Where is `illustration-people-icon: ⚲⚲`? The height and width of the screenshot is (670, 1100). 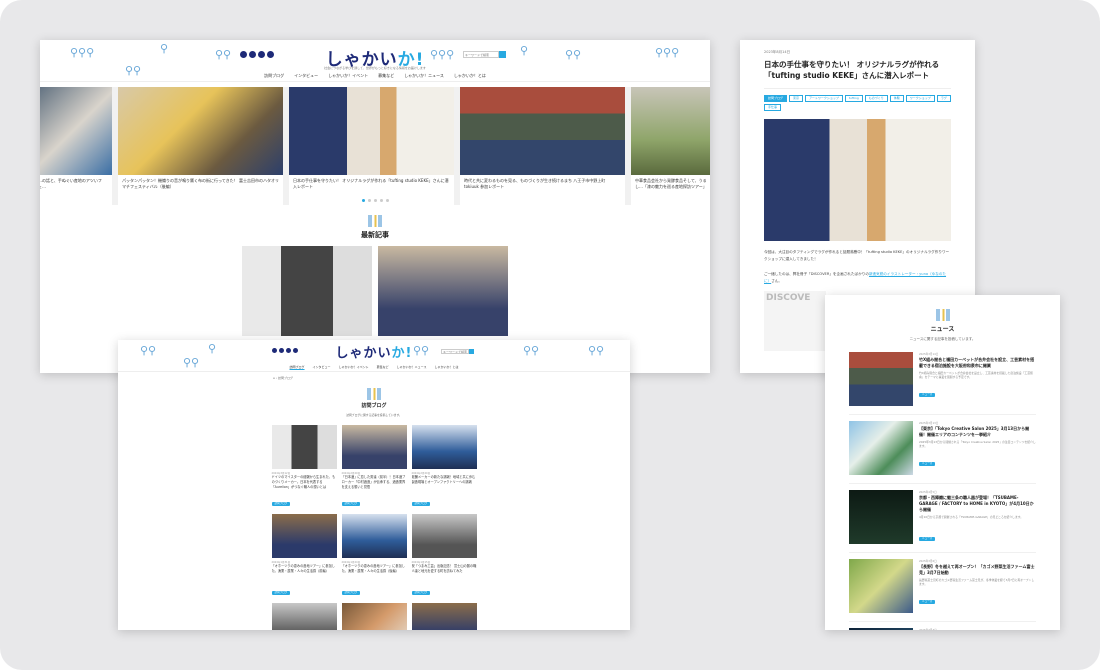
illustration-people-icon: ⚲⚲ is located at coordinates (133, 70).